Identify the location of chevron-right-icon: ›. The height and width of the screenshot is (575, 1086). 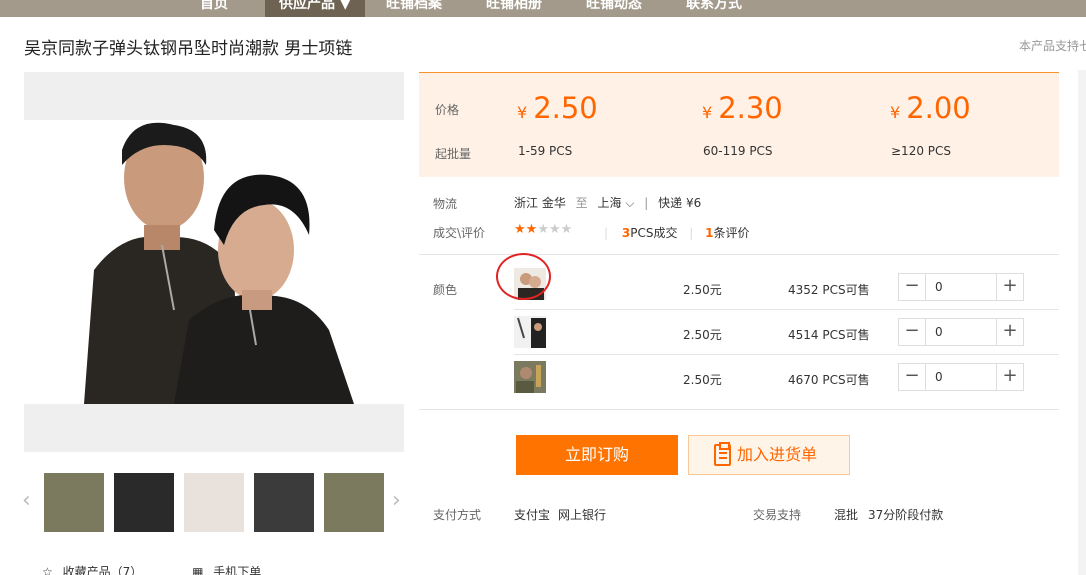
(396, 501).